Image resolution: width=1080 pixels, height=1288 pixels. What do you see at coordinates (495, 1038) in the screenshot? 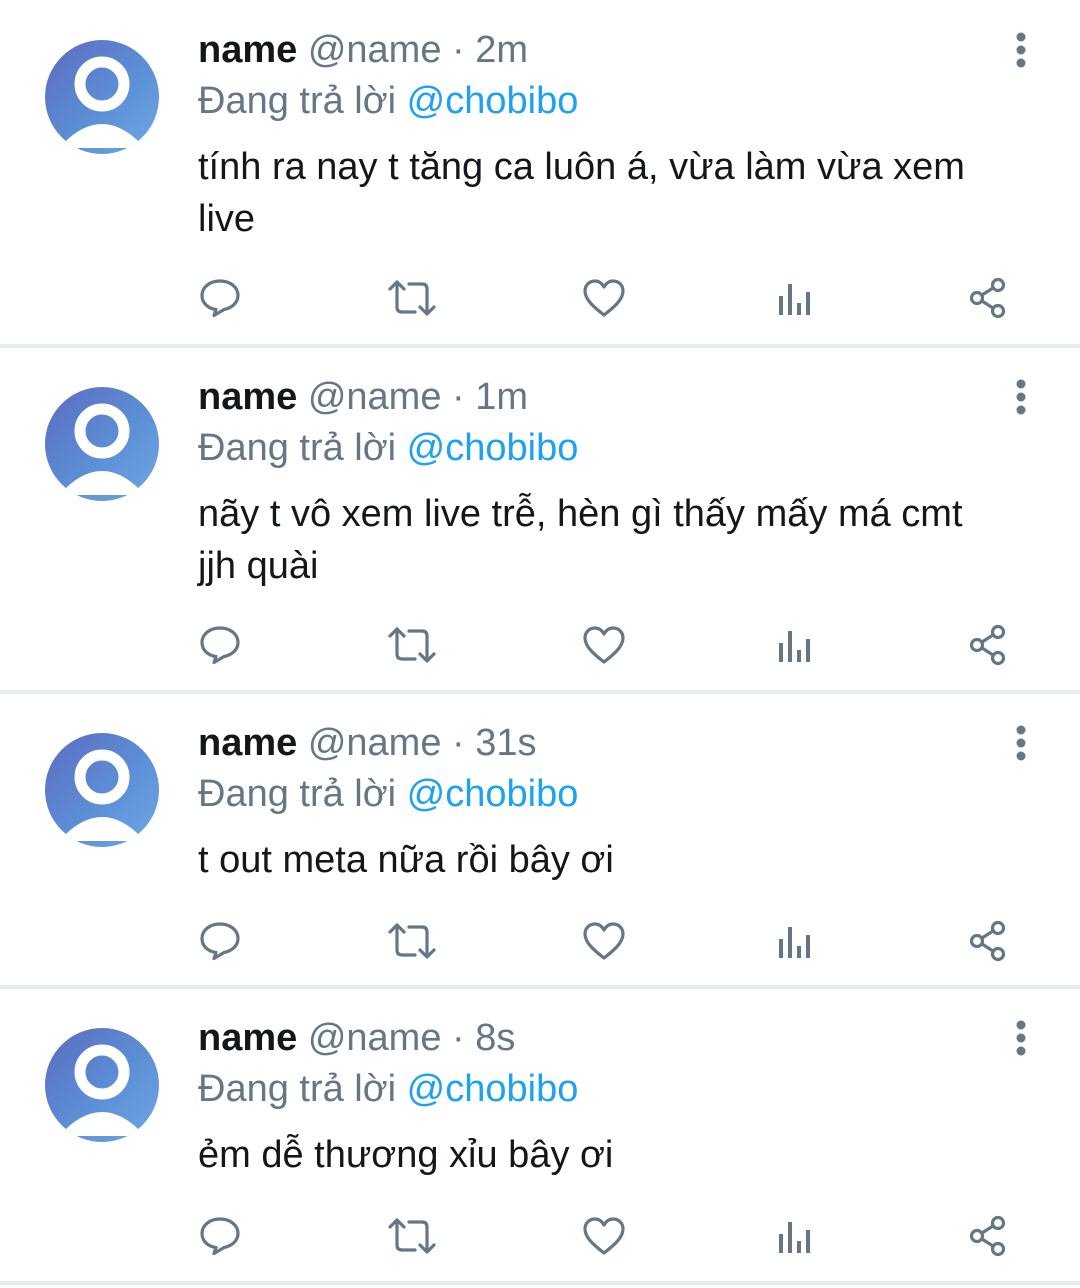
I see `timestamp: 8s` at bounding box center [495, 1038].